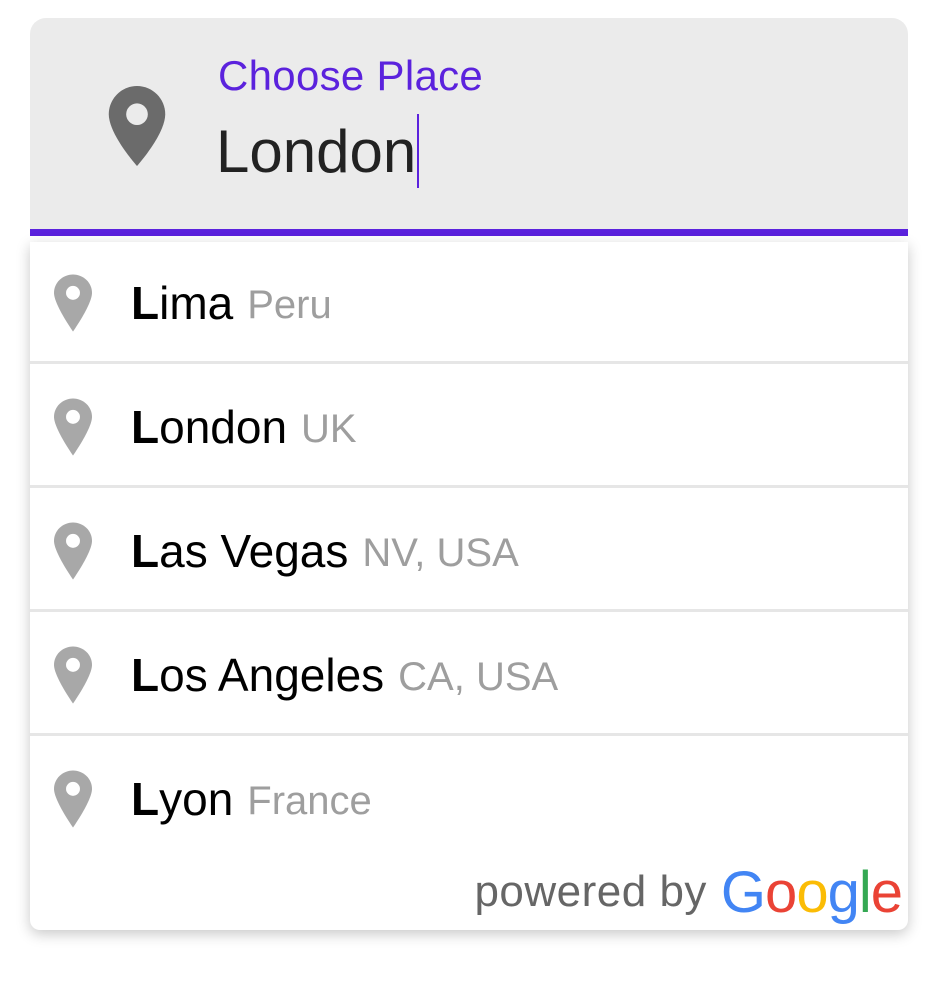 This screenshot has height=988, width=950. What do you see at coordinates (289, 304) in the screenshot?
I see `suggestion-secondary-text: Peru` at bounding box center [289, 304].